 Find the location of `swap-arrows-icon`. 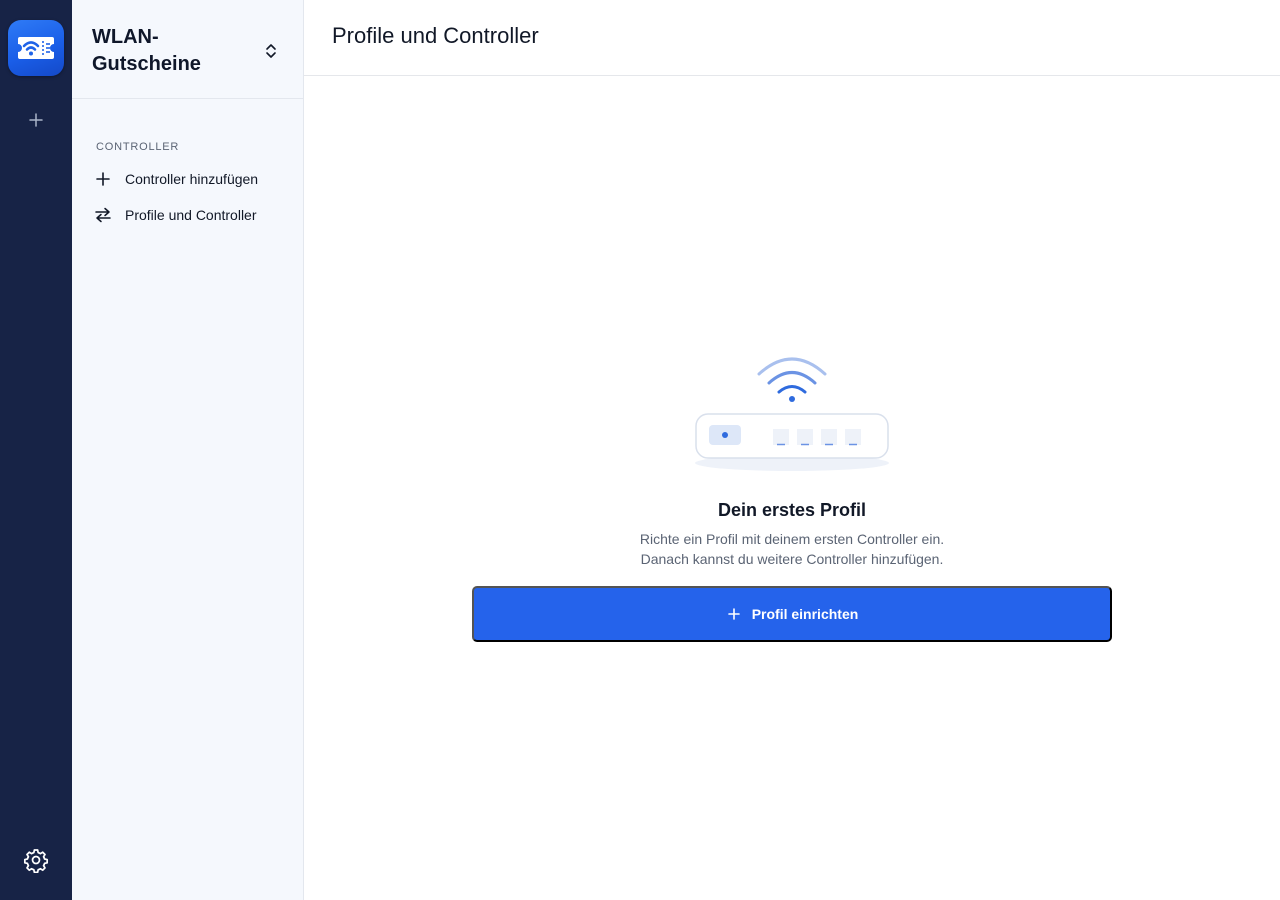

swap-arrows-icon is located at coordinates (103, 215).